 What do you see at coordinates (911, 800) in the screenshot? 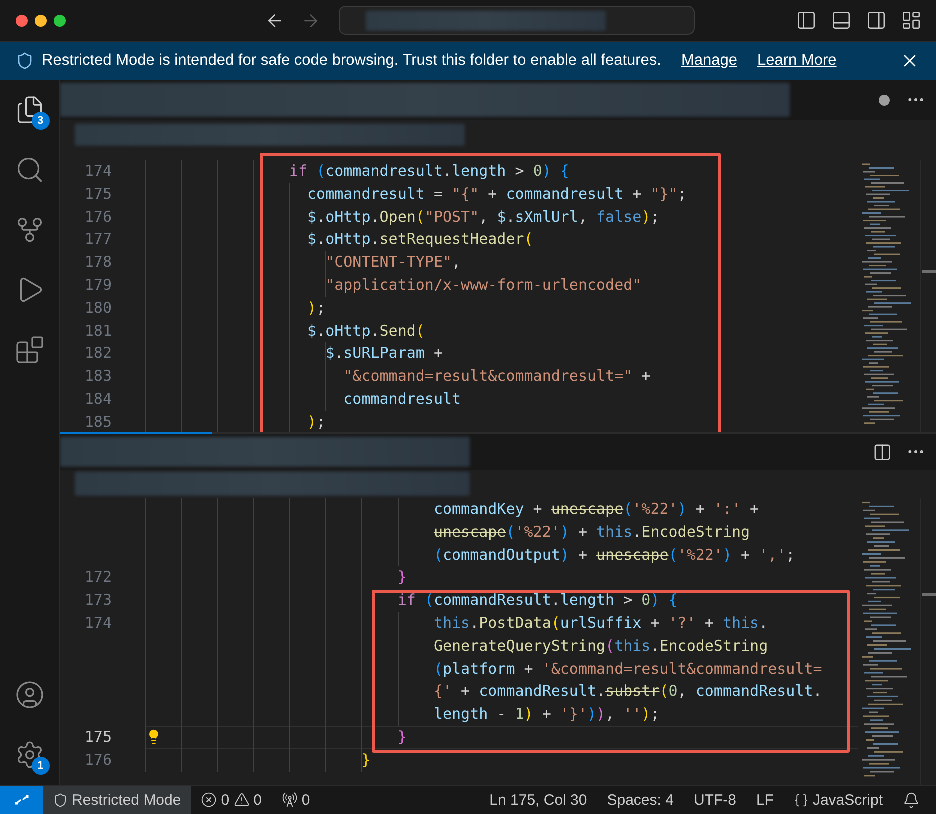
I see `bell-icon` at bounding box center [911, 800].